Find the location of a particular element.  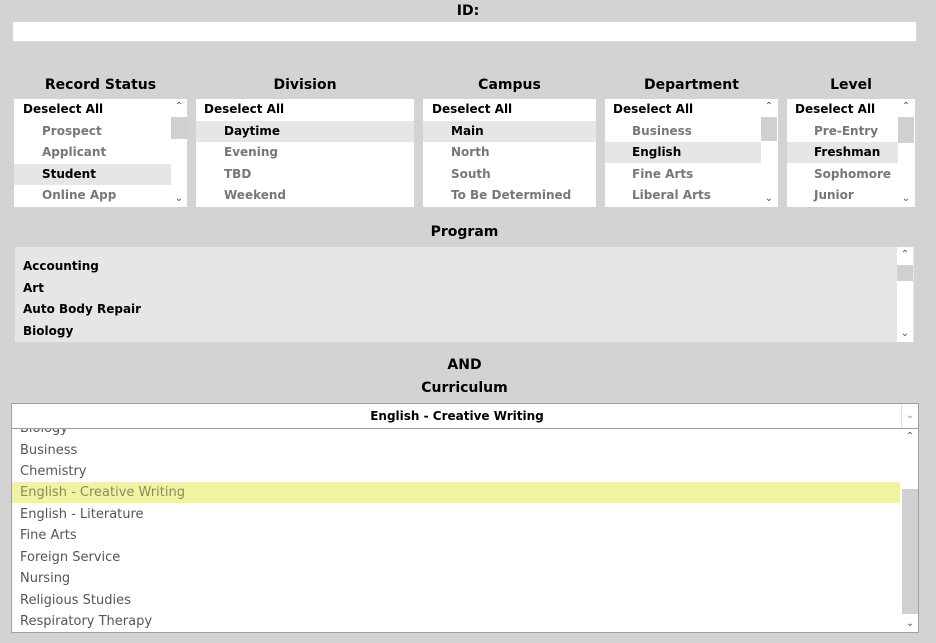

division-item: Daytime is located at coordinates (305, 131).